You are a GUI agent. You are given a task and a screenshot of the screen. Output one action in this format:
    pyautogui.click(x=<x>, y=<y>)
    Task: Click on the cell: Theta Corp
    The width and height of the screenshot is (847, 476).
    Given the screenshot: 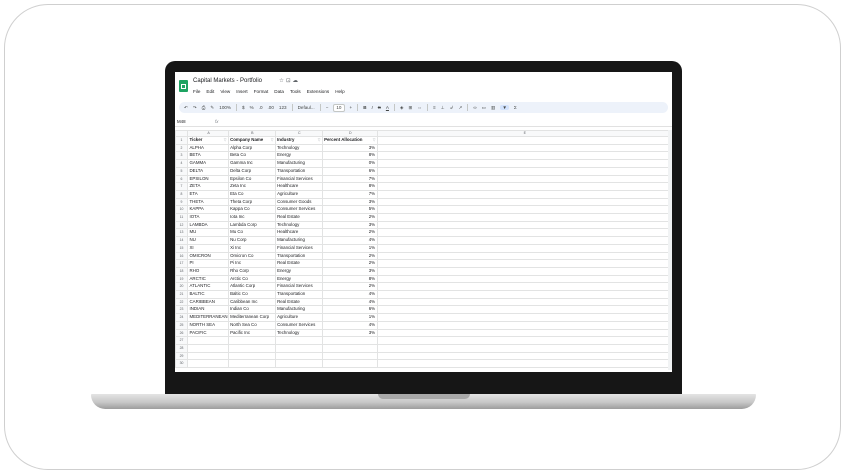 What is the action you would take?
    pyautogui.click(x=251, y=202)
    